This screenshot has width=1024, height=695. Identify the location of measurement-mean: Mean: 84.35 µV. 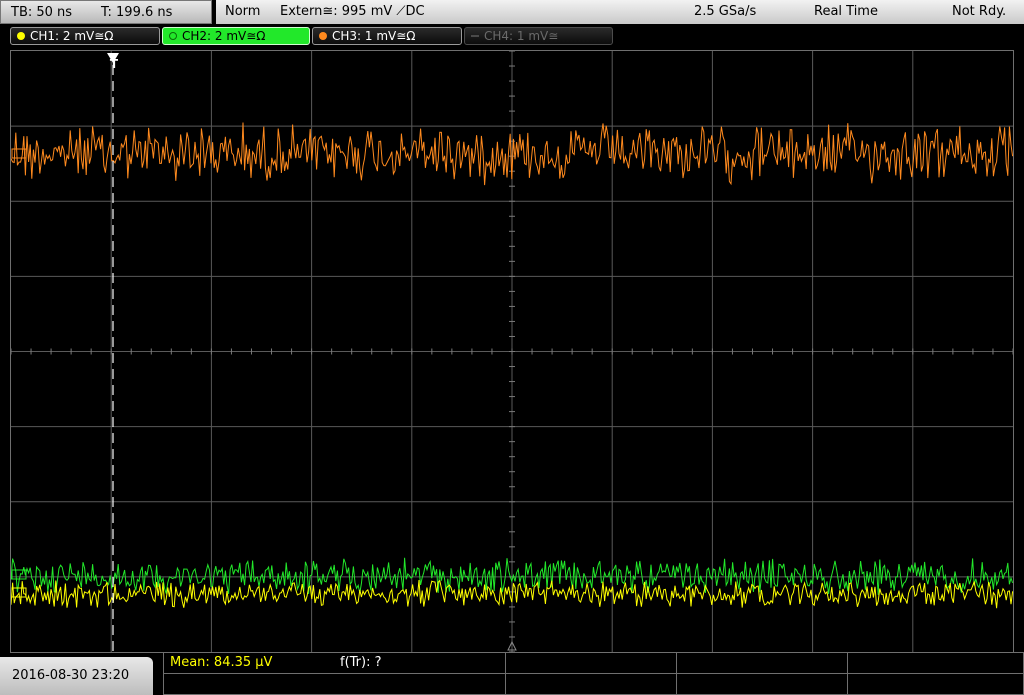
(221, 662).